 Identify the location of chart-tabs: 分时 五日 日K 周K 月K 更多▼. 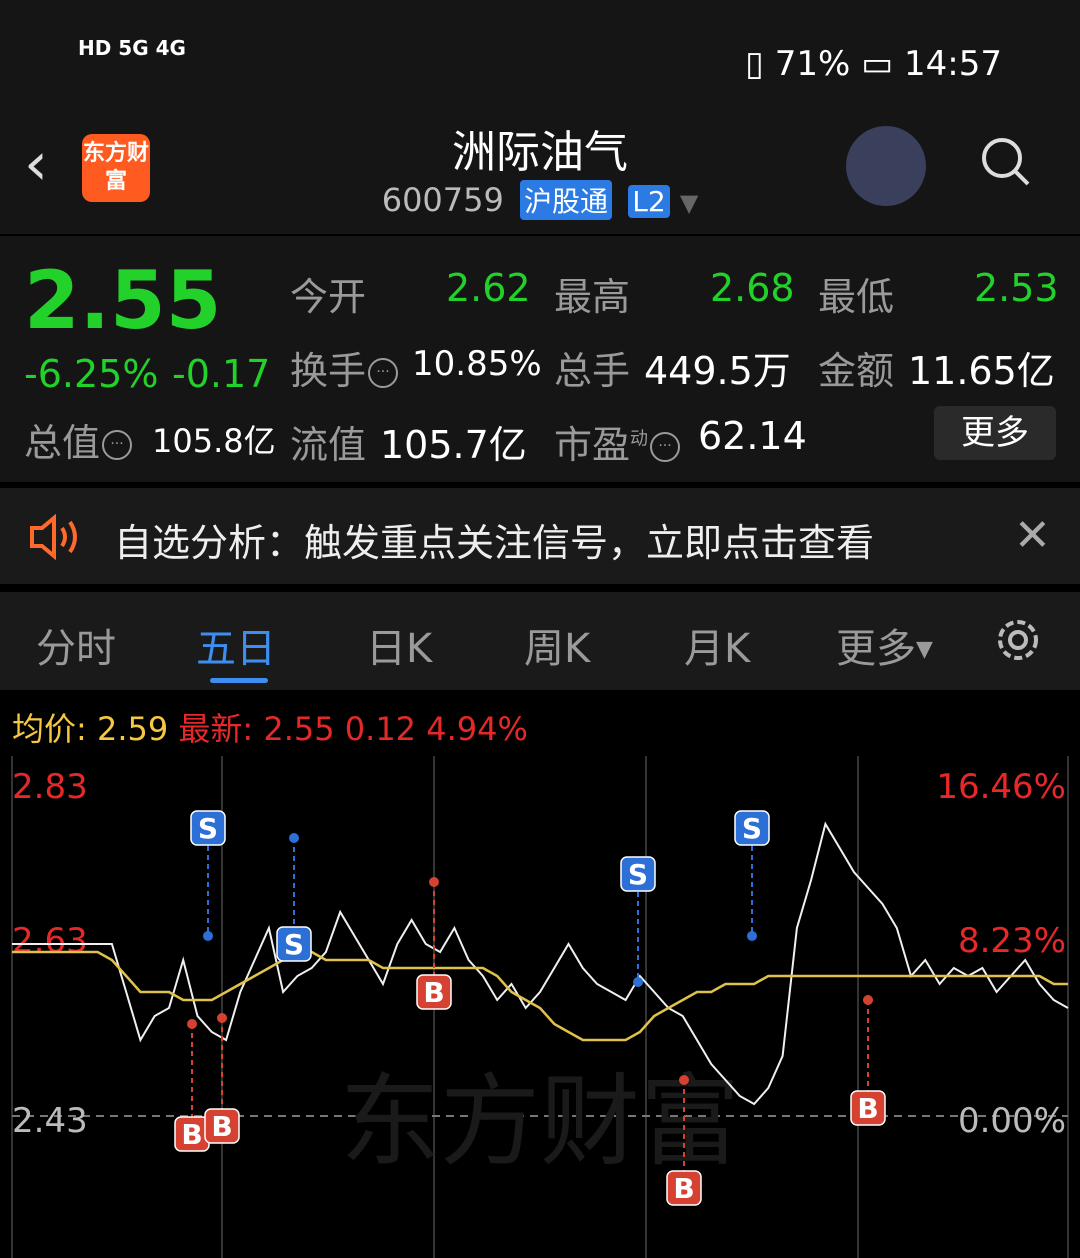
(540, 641).